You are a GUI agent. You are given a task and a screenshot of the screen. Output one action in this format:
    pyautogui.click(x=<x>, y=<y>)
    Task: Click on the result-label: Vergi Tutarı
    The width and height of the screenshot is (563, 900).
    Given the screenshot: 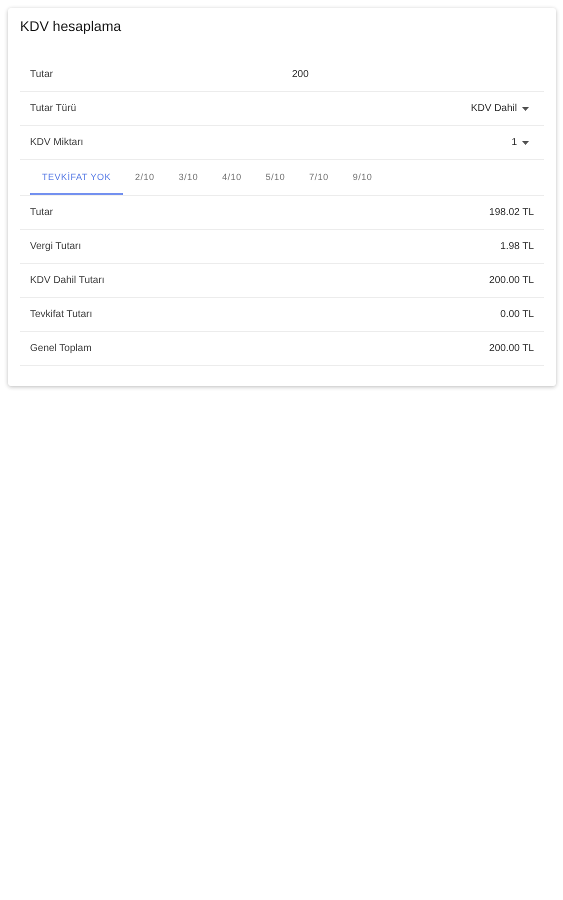 What is the action you would take?
    pyautogui.click(x=56, y=246)
    